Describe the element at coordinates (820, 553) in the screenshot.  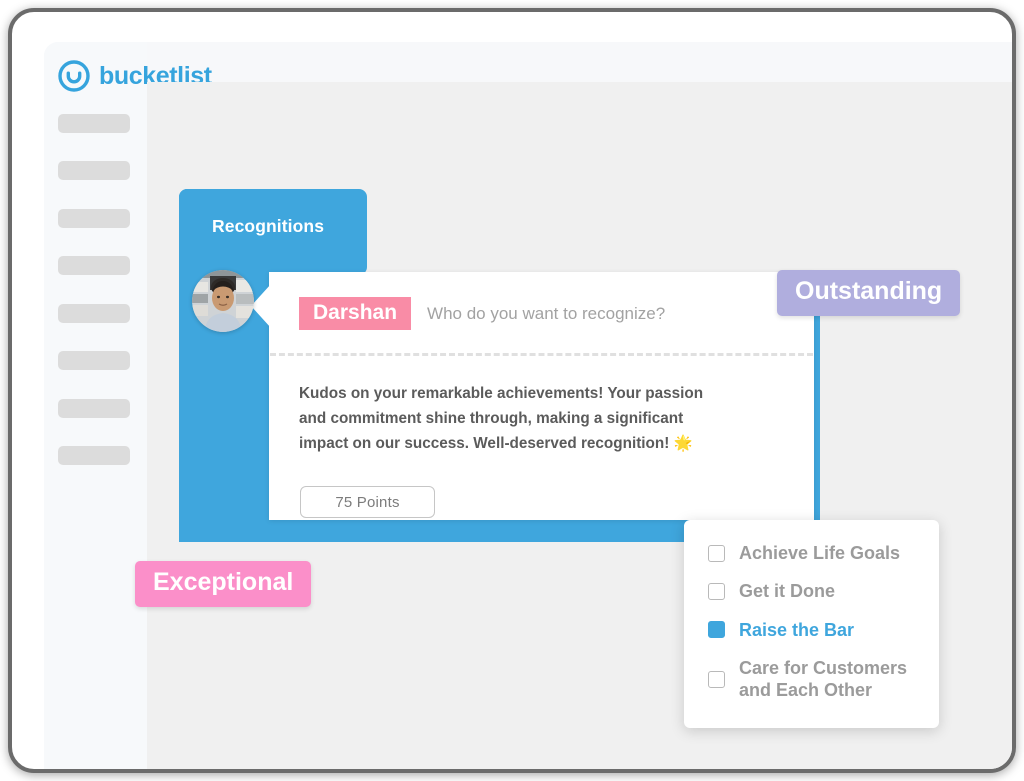
I see `value-option-label: Achieve Life Goals` at that location.